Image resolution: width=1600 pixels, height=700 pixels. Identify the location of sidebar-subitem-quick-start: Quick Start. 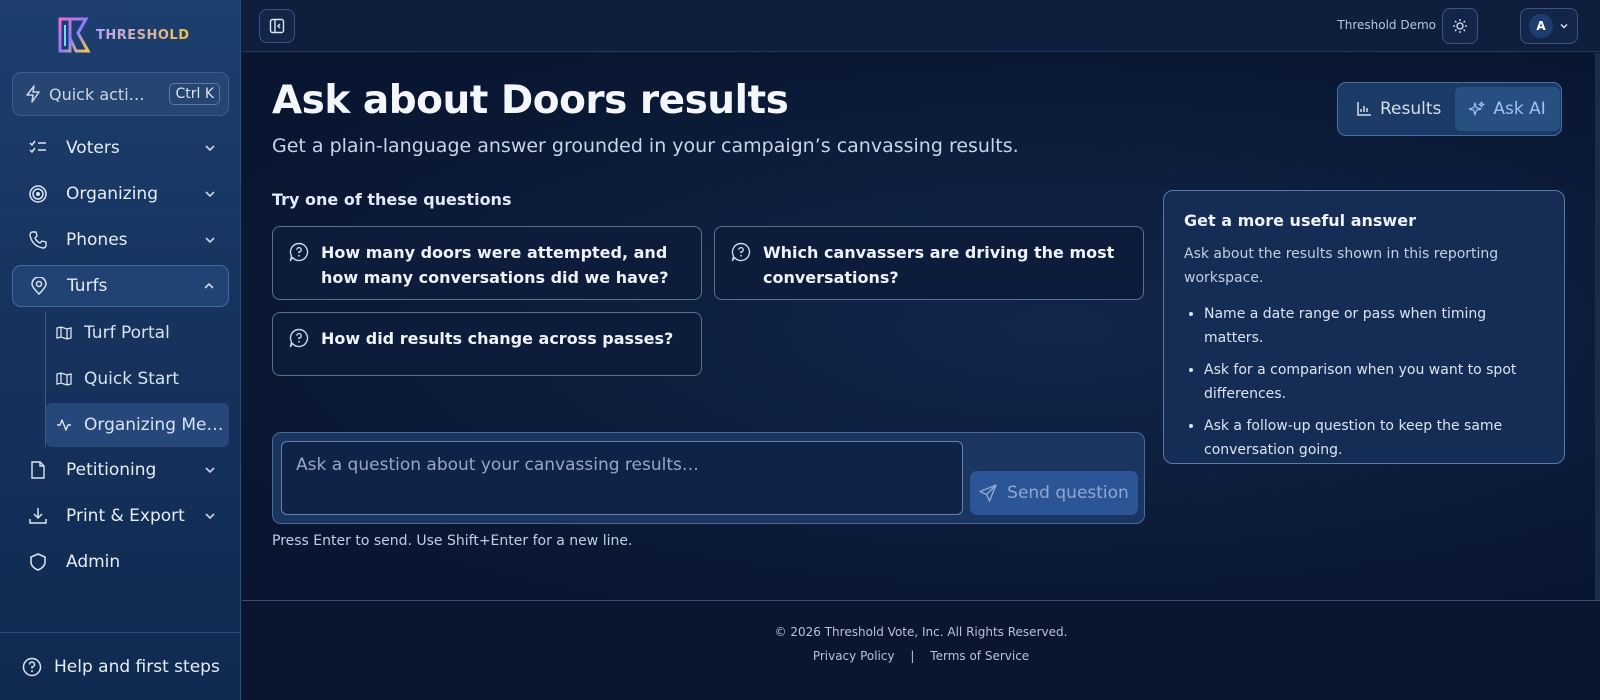
(137, 379).